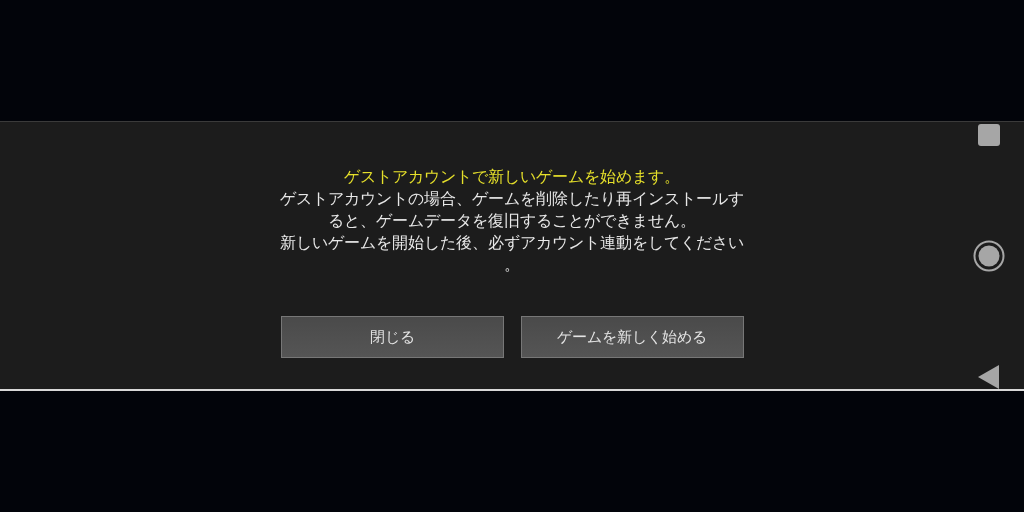 This screenshot has height=512, width=1024. I want to click on message-line: ゲストアカウントの場合、ゲームを削除したり再インストールす, so click(512, 199).